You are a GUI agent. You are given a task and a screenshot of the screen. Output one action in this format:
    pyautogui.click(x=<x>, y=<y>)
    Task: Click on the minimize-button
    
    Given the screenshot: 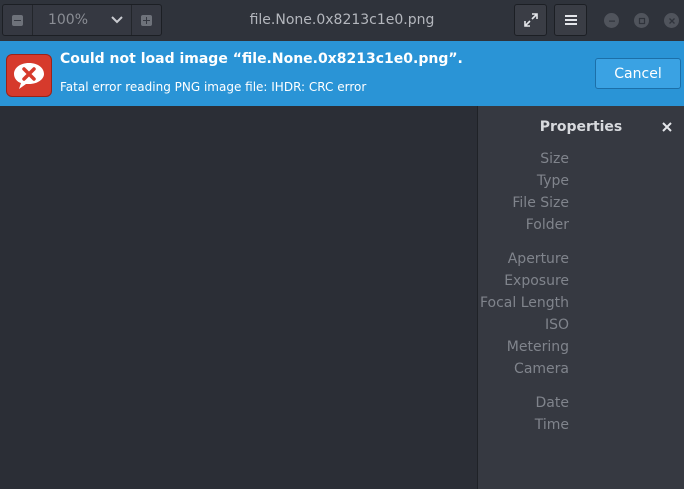 What is the action you would take?
    pyautogui.click(x=611, y=20)
    